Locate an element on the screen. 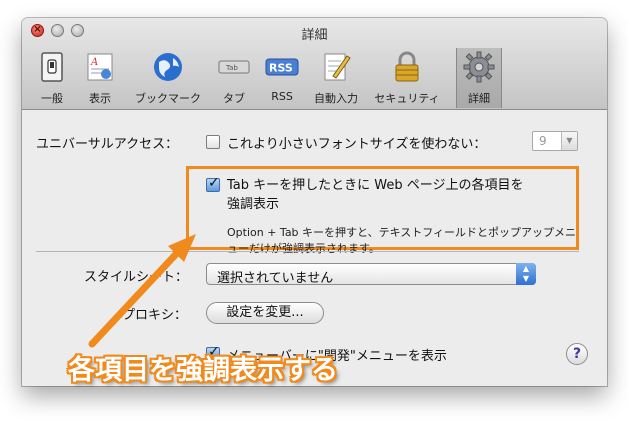  stylesheet-select: 選択されていません ▲ ▼ is located at coordinates (371, 274).